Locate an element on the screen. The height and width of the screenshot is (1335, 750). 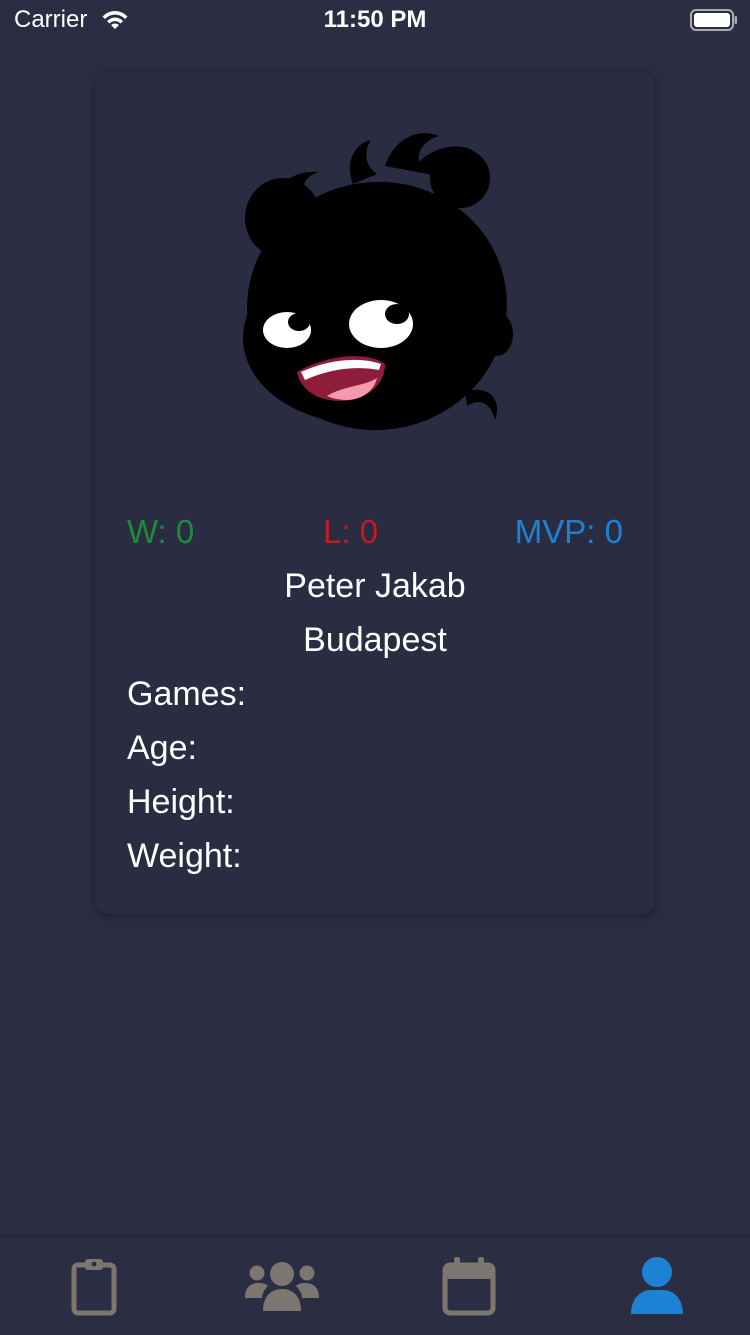
battery-full-icon is located at coordinates (713, 20).